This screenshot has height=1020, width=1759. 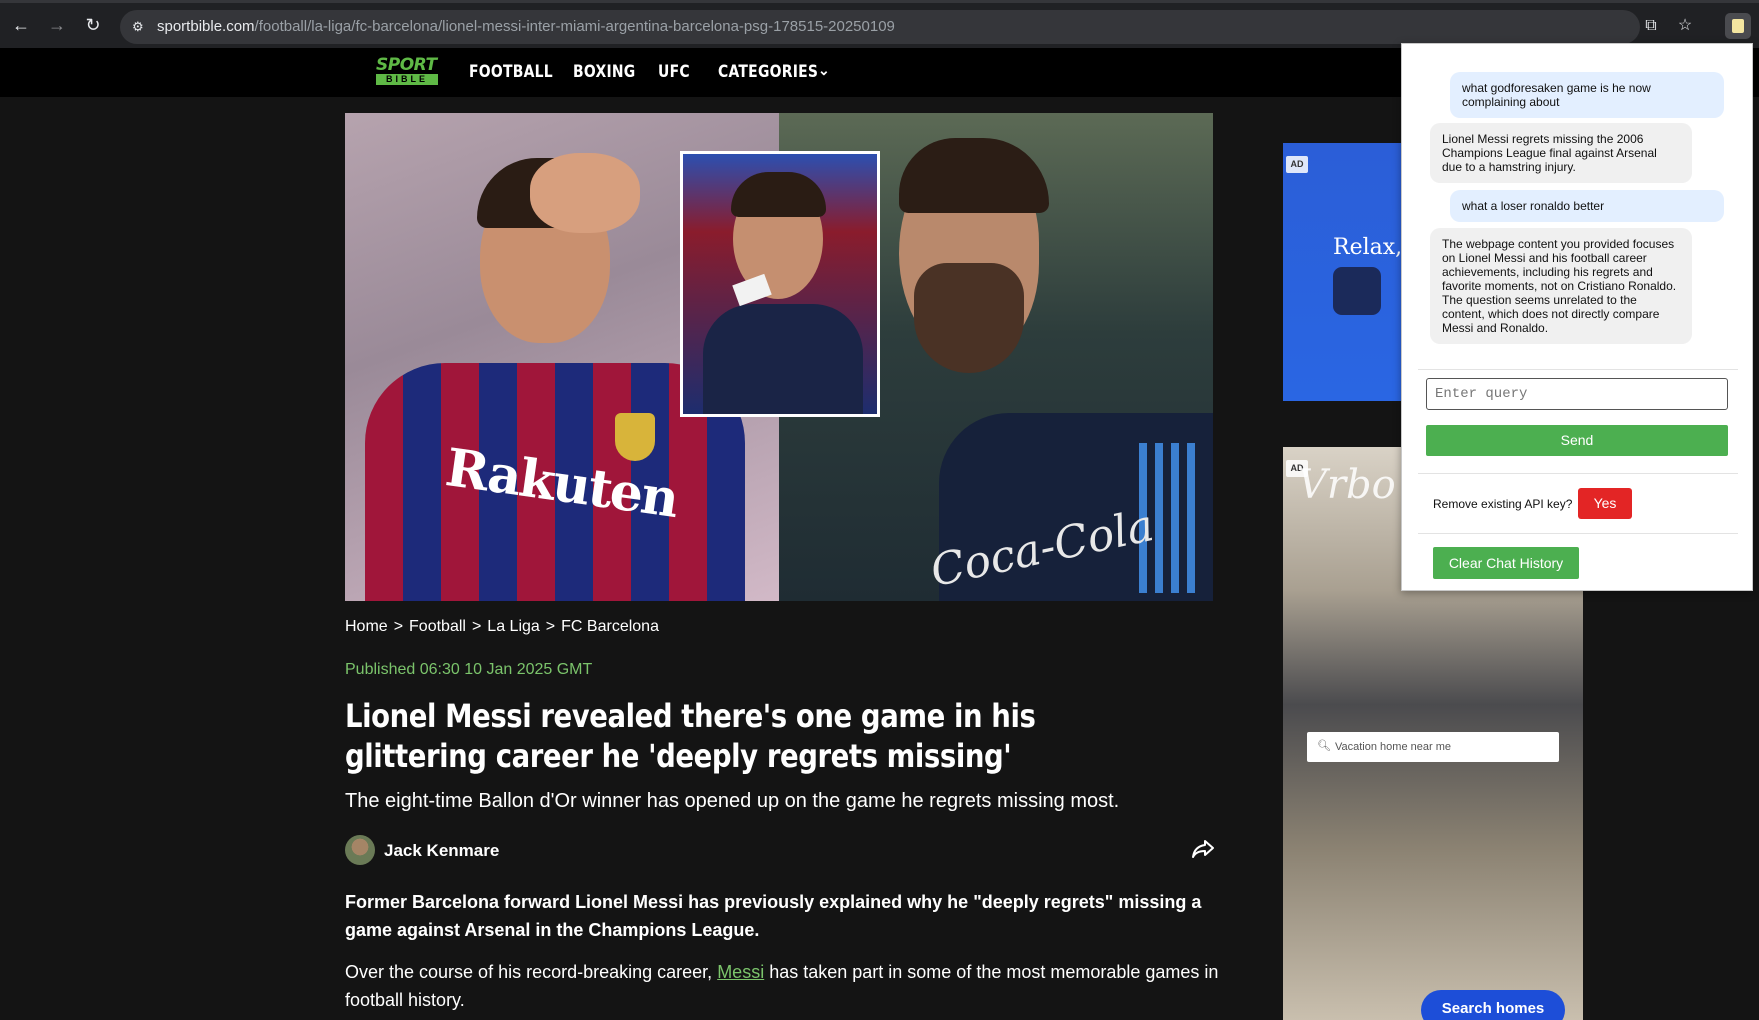 I want to click on bookmark-star-icon: ☆, so click(x=1685, y=26).